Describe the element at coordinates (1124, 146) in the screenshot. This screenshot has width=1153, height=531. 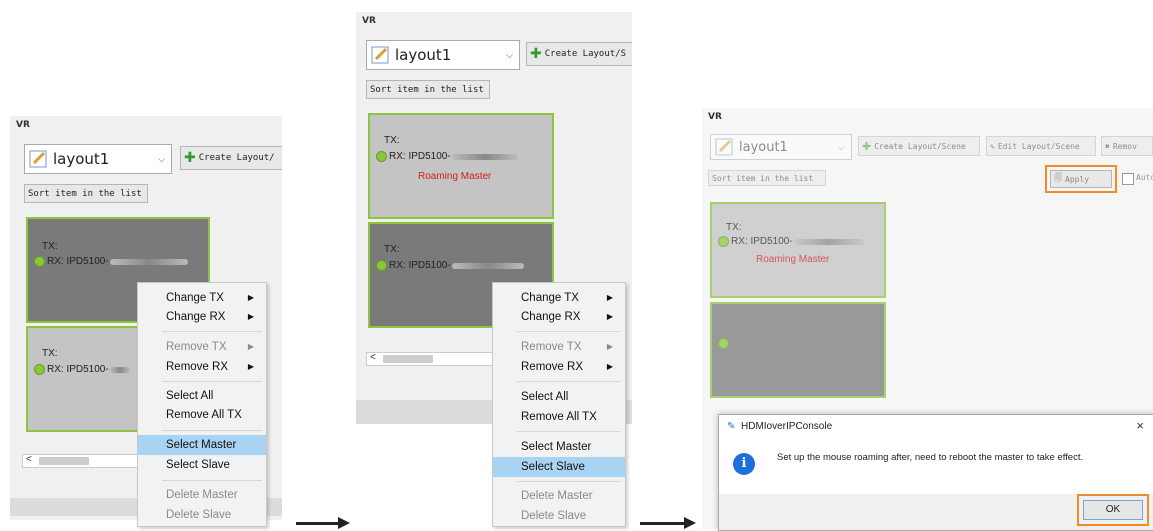
I see `remove-label: Remov` at that location.